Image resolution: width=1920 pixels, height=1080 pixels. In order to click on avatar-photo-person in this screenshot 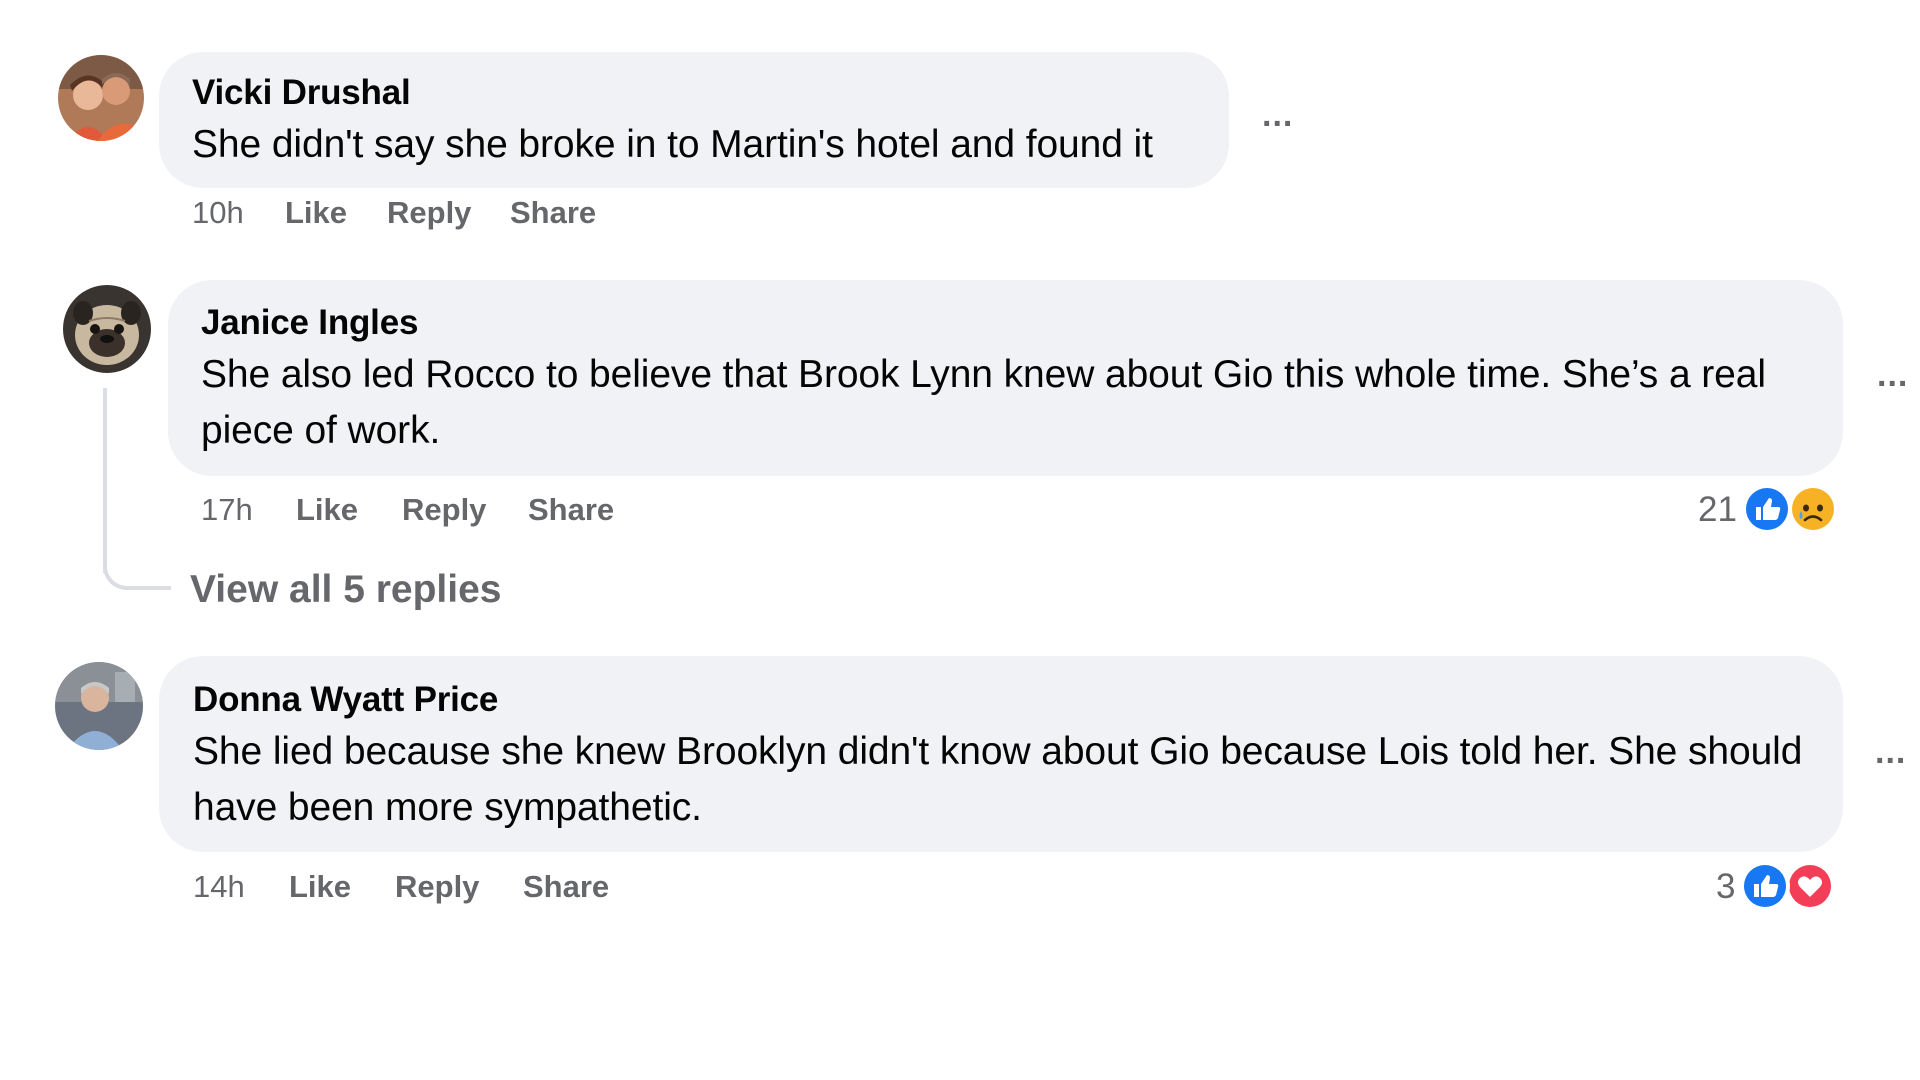, I will do `click(99, 706)`.